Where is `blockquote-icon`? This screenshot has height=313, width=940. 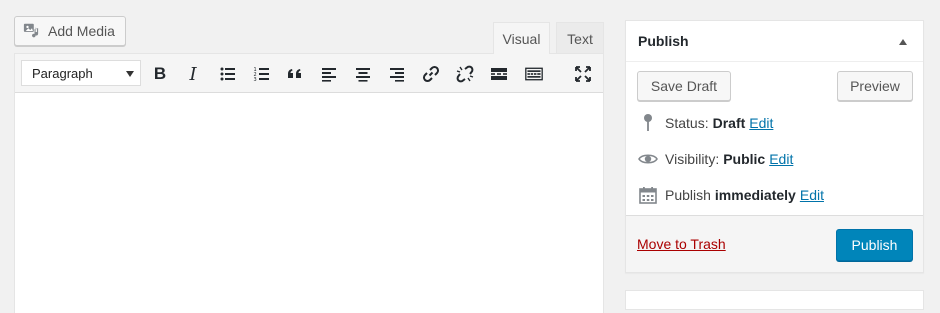 blockquote-icon is located at coordinates (294, 73).